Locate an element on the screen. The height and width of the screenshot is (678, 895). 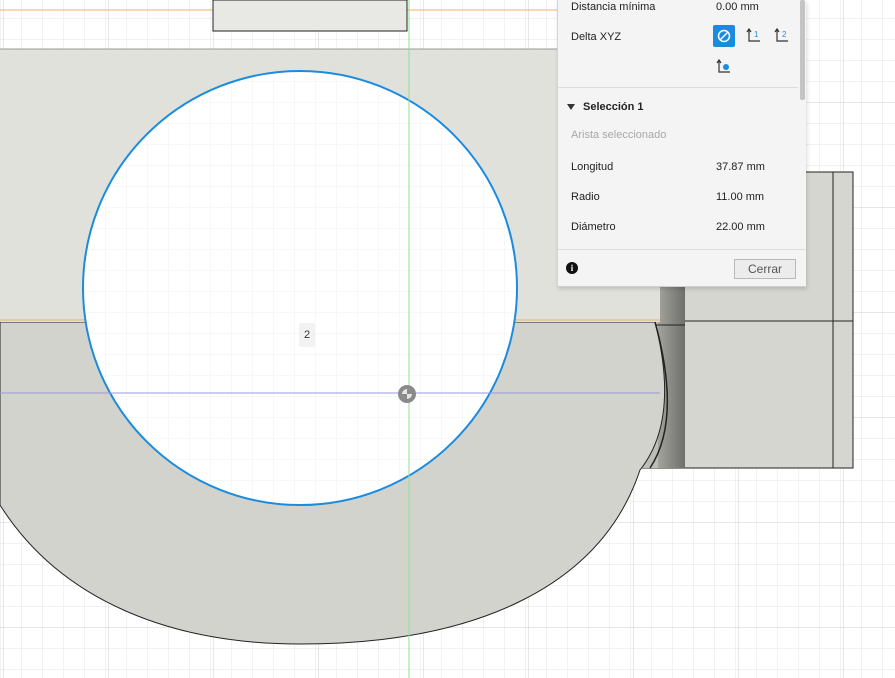
divider is located at coordinates (678, 87).